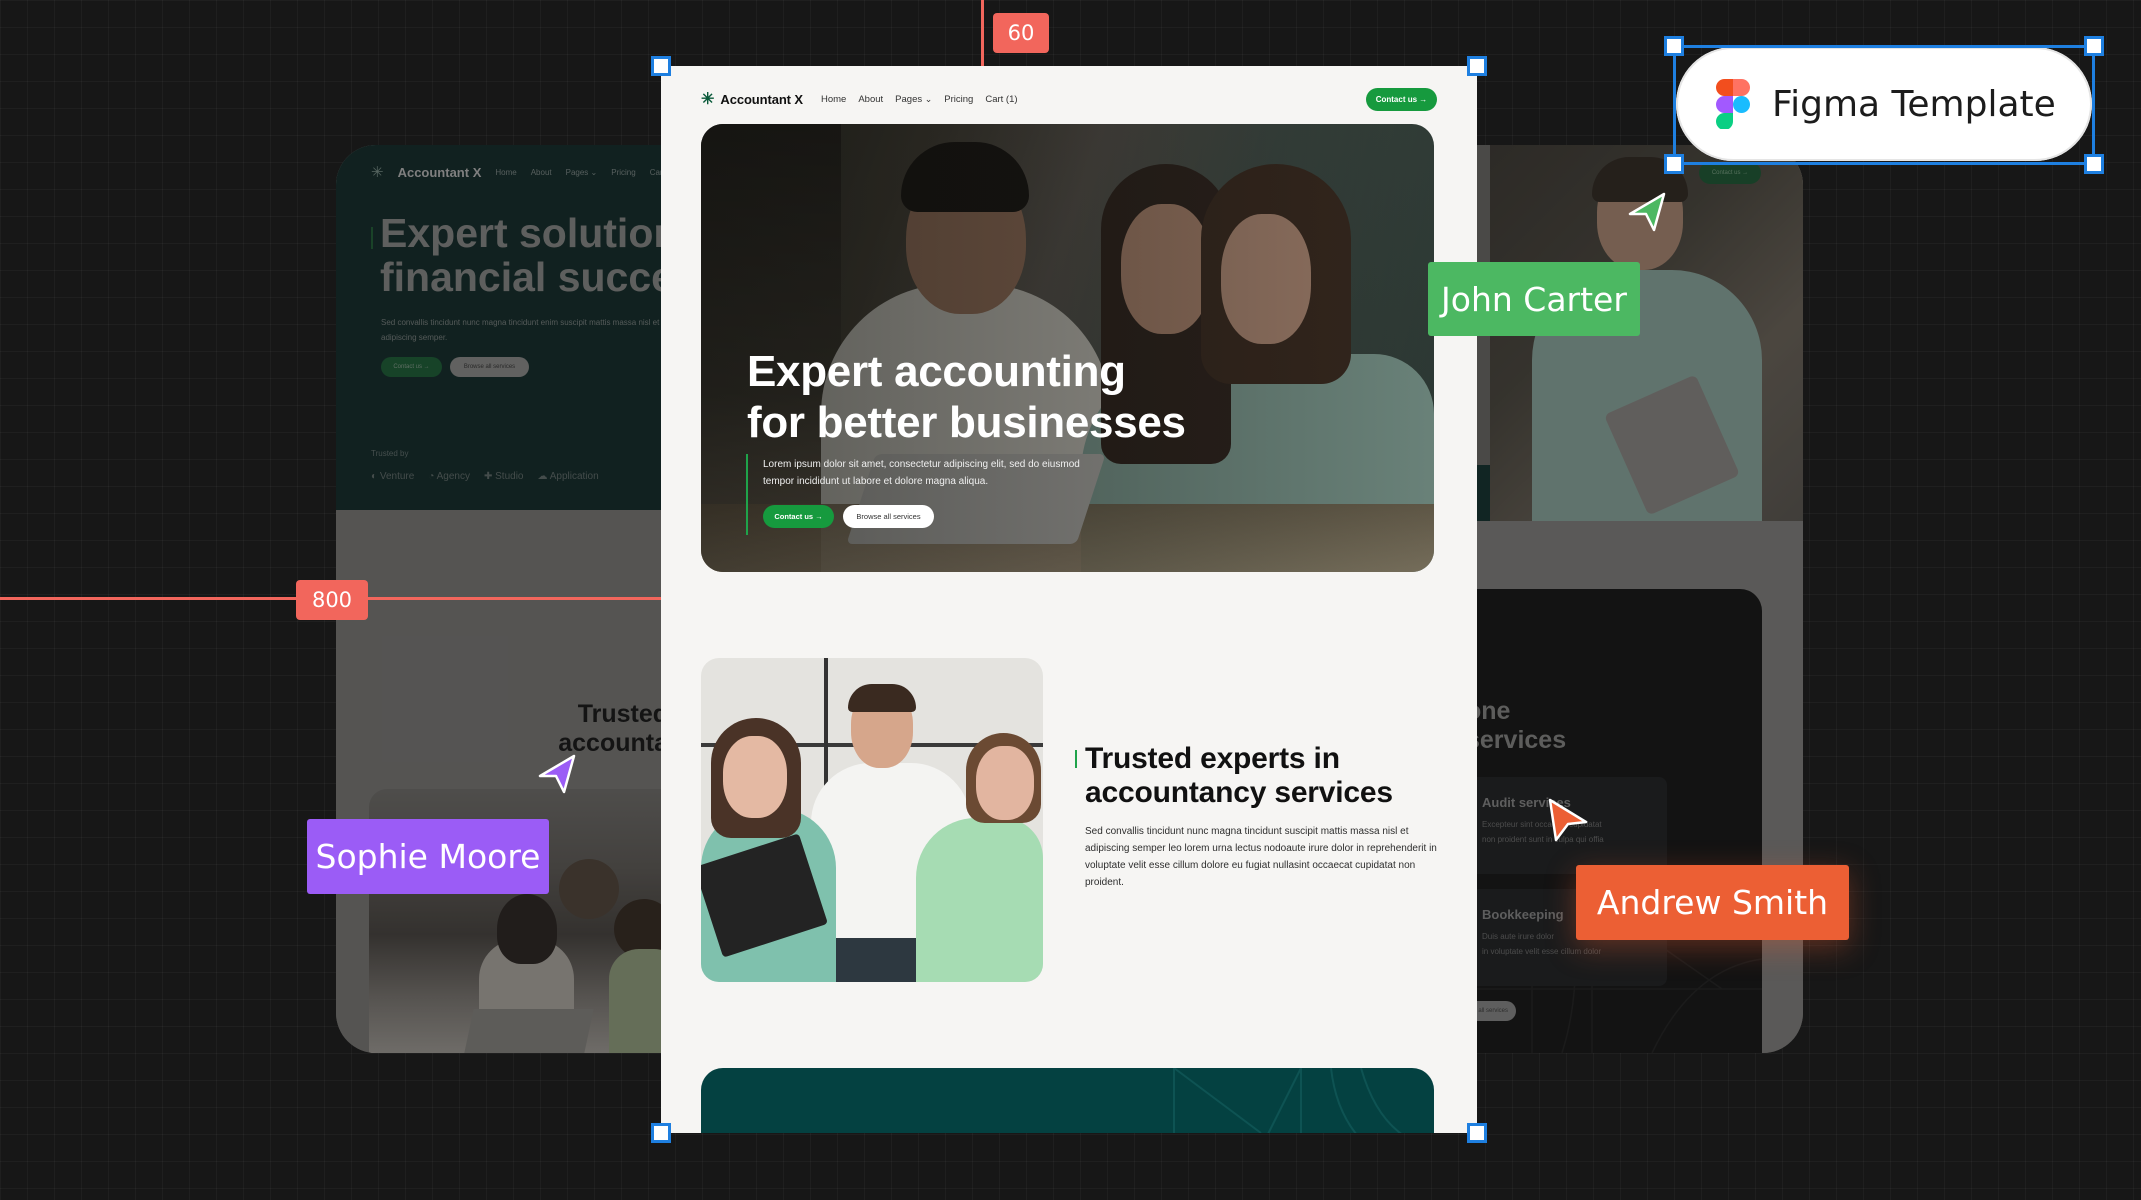  What do you see at coordinates (1494, 1011) in the screenshot?
I see `right-all-services-button: all services` at bounding box center [1494, 1011].